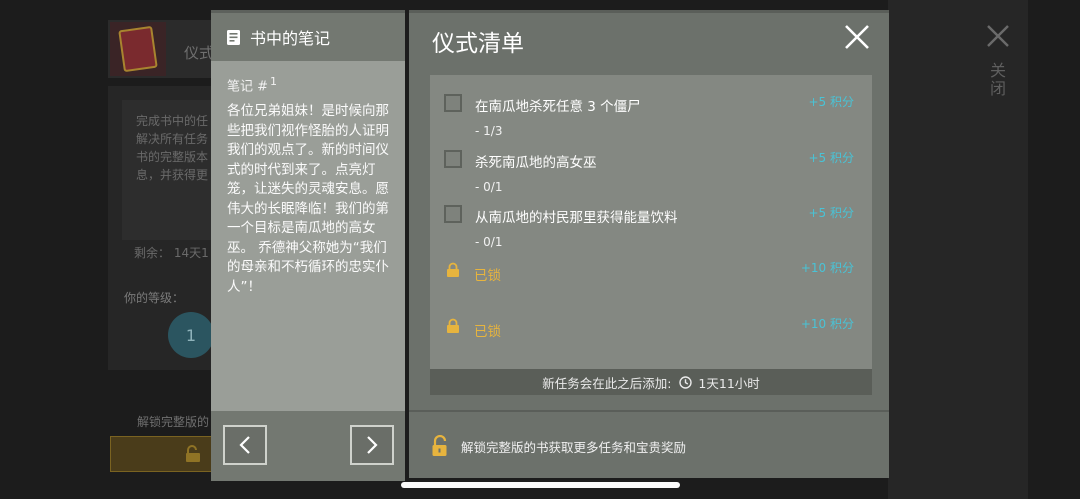 This screenshot has height=499, width=1080. Describe the element at coordinates (170, 170) in the screenshot. I see `bg-description: 完成书中的任 解决所有任务 书的完整版本 息，并获得更` at that location.